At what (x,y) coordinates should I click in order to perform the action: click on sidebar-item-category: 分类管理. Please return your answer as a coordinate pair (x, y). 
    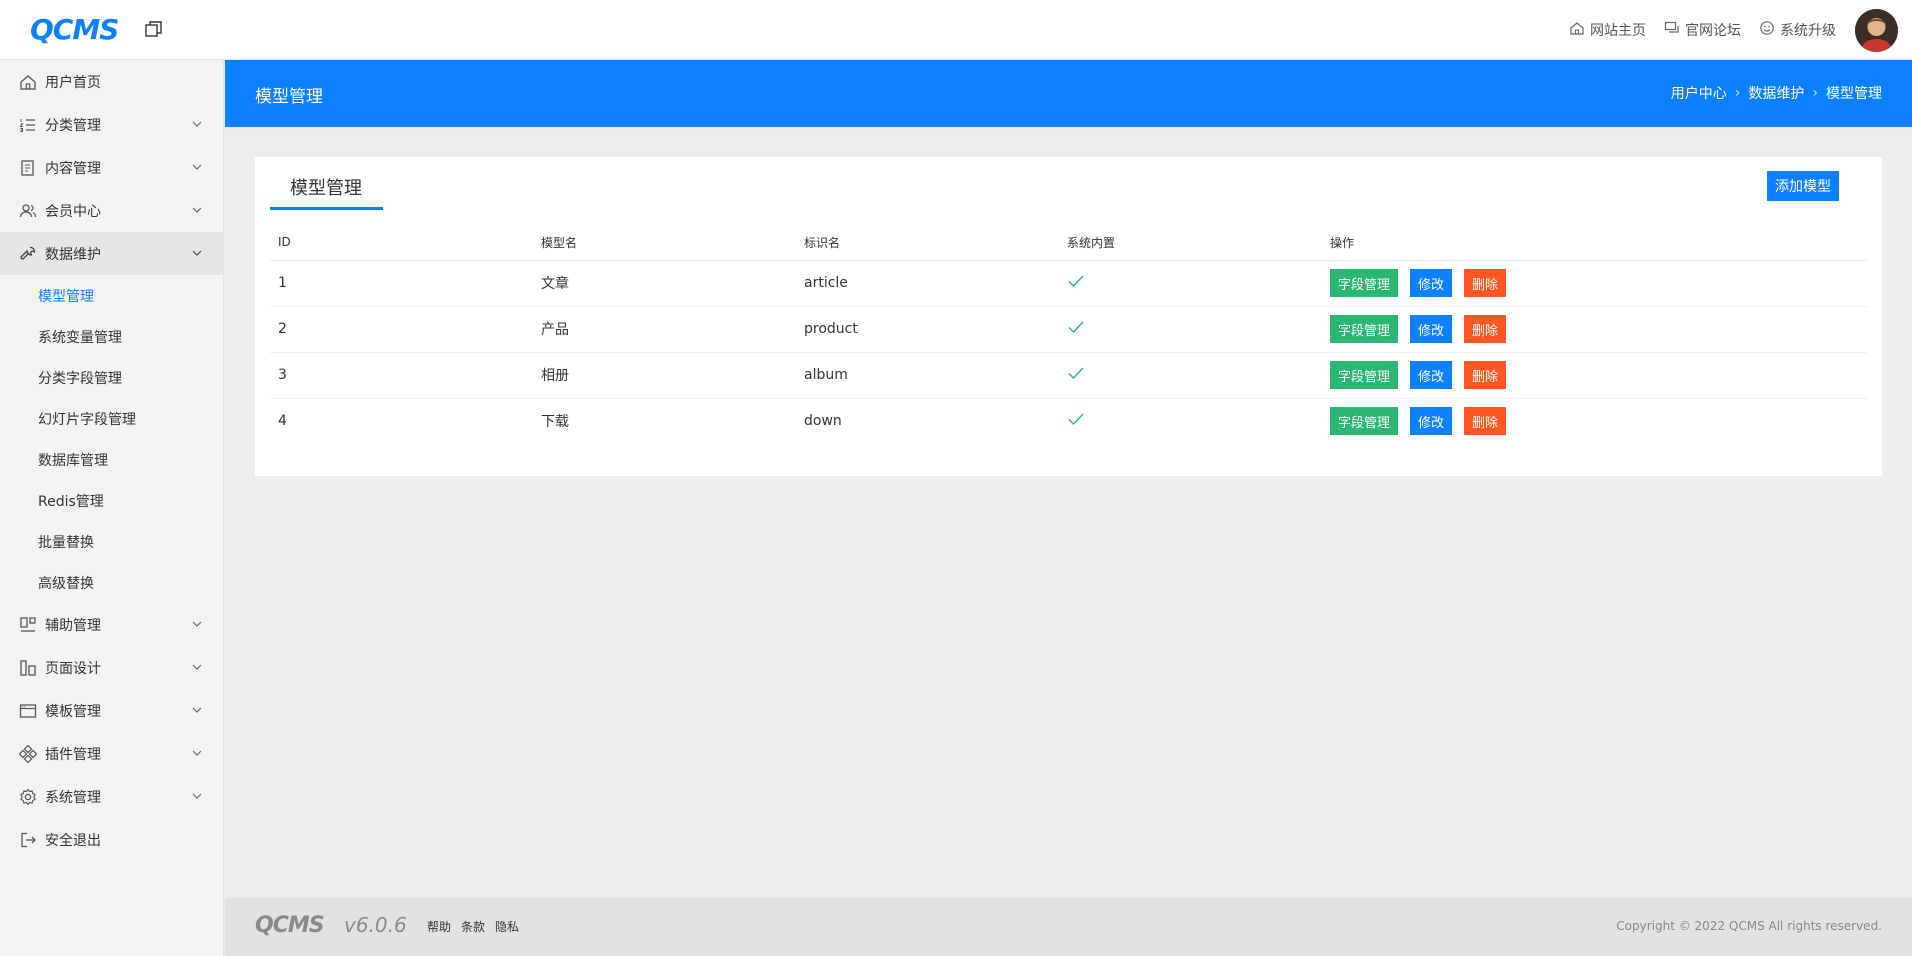
    Looking at the image, I should click on (111, 124).